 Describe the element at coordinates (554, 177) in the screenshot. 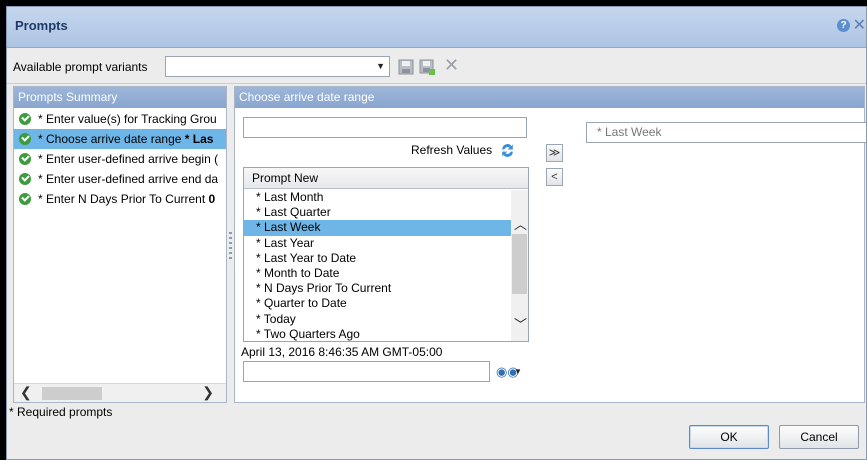

I see `remove-selection-button: <` at that location.